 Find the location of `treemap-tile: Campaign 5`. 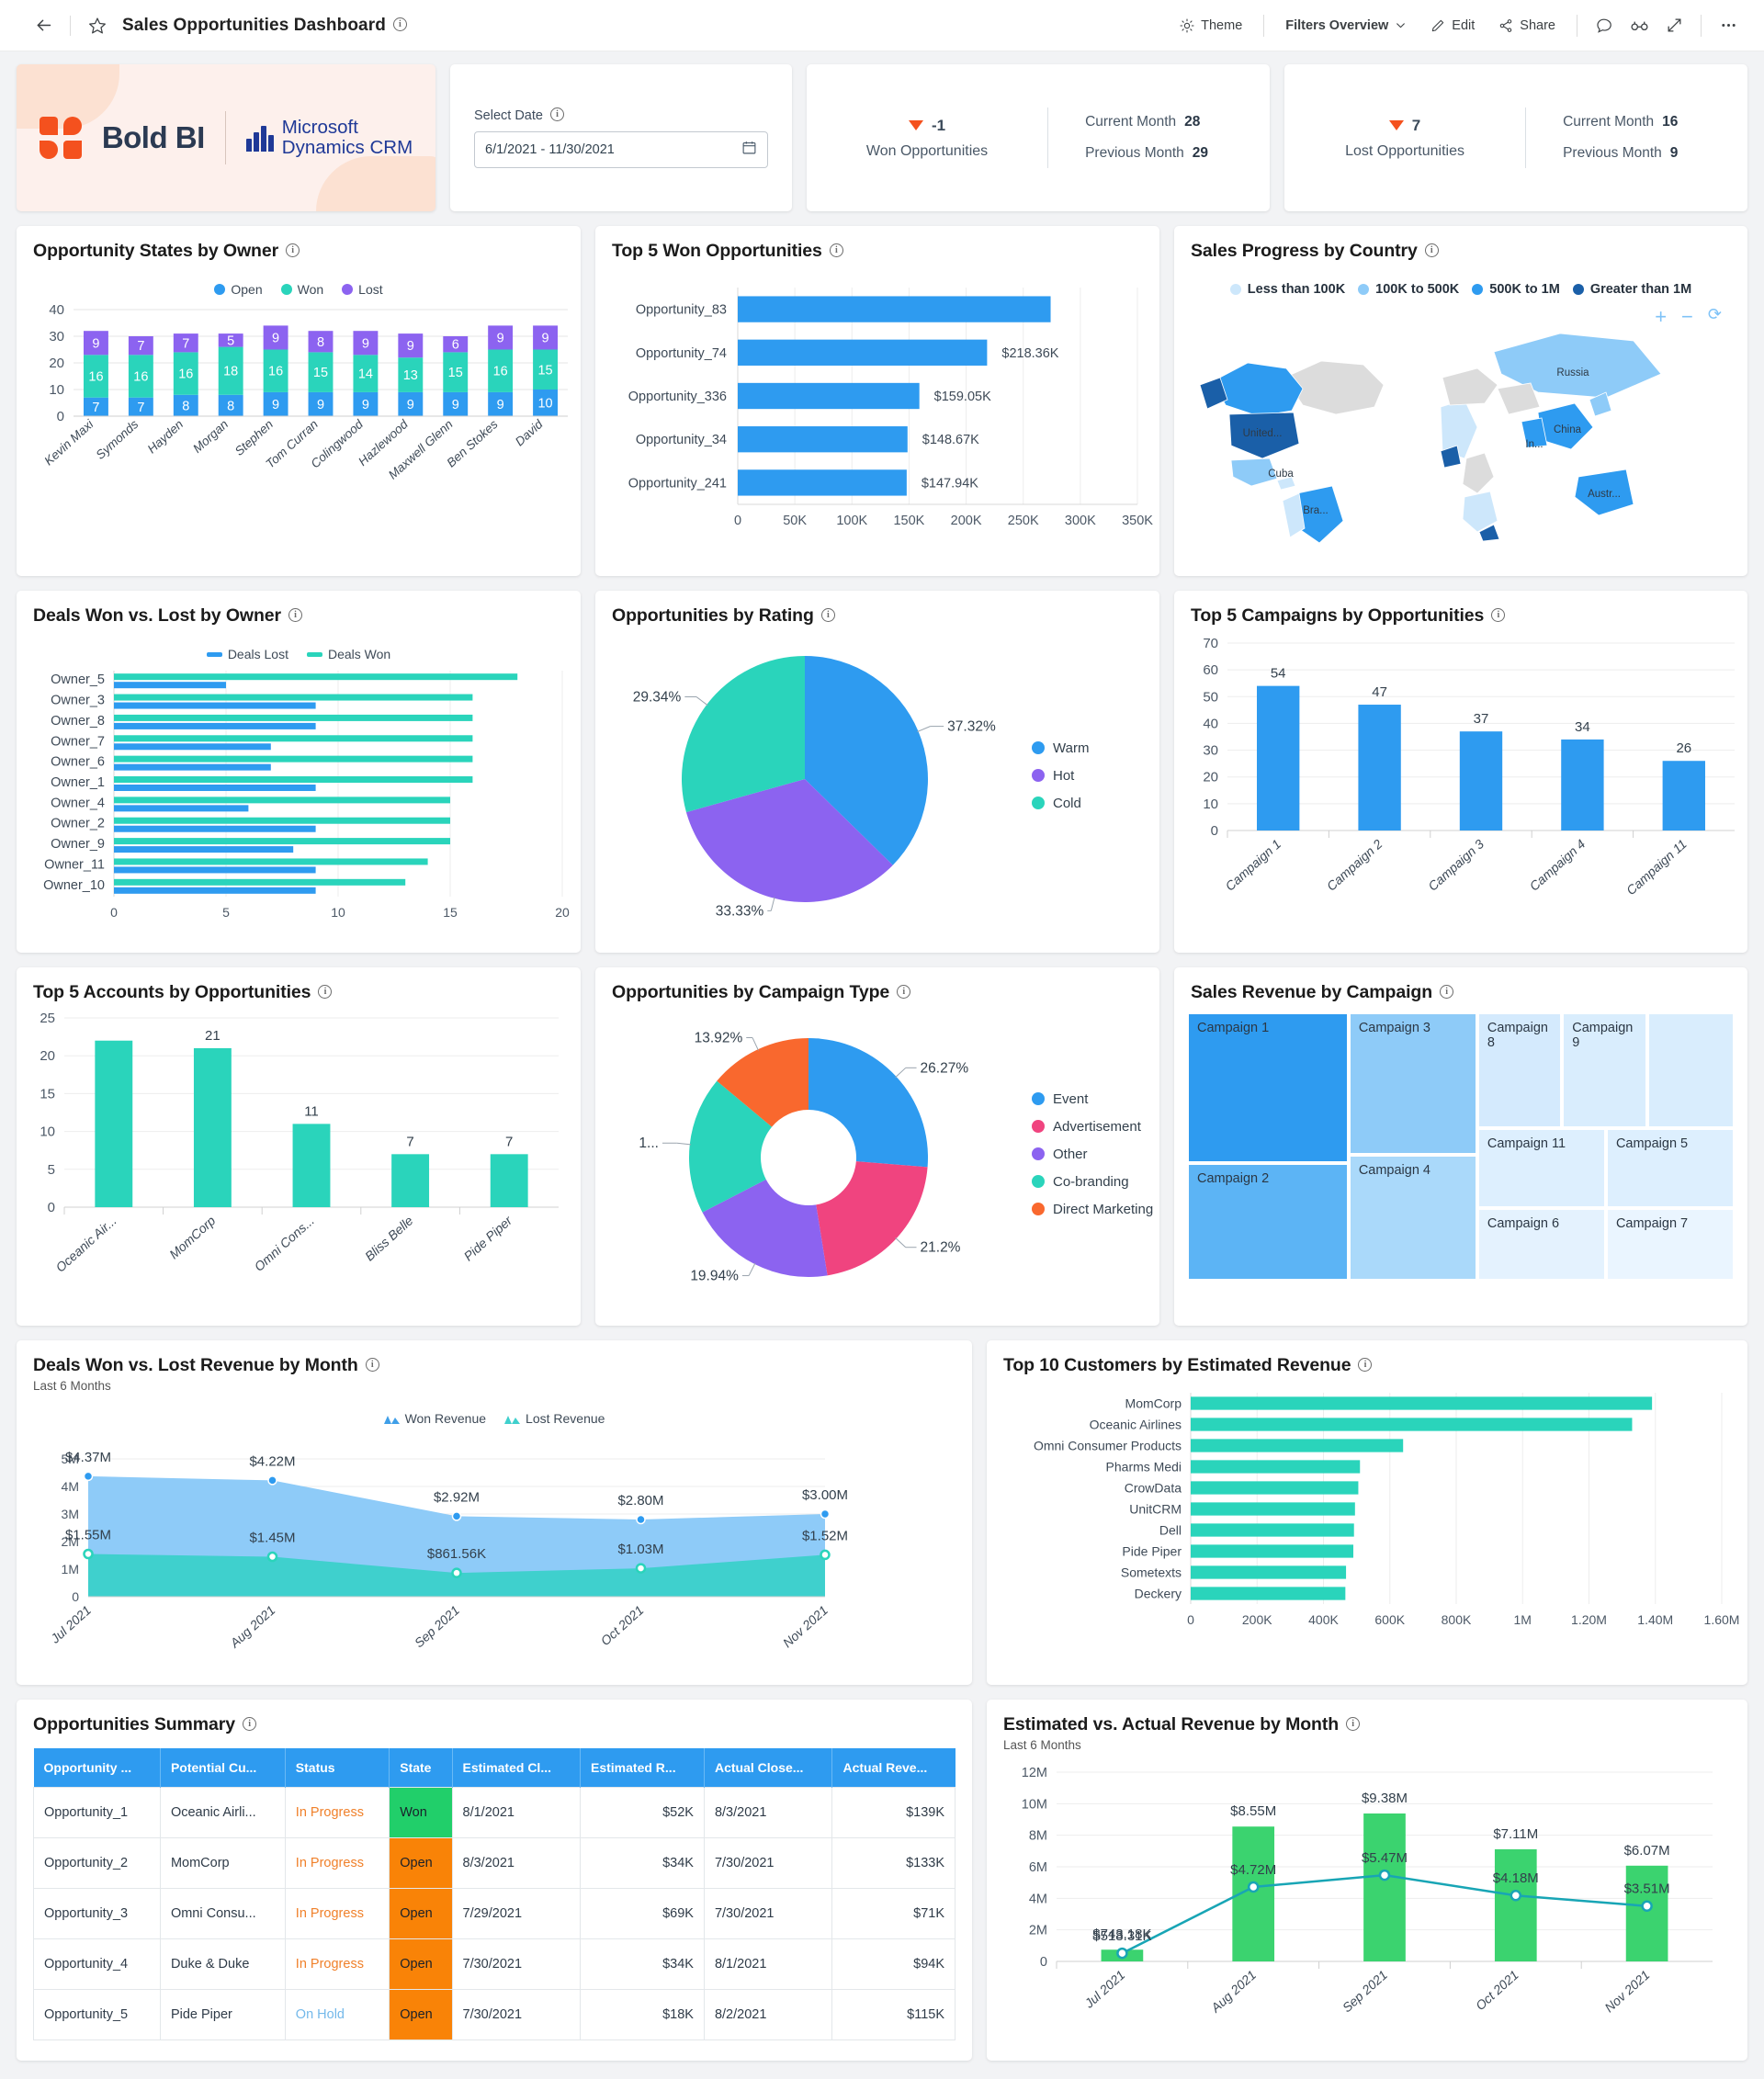

treemap-tile: Campaign 5 is located at coordinates (1670, 1168).